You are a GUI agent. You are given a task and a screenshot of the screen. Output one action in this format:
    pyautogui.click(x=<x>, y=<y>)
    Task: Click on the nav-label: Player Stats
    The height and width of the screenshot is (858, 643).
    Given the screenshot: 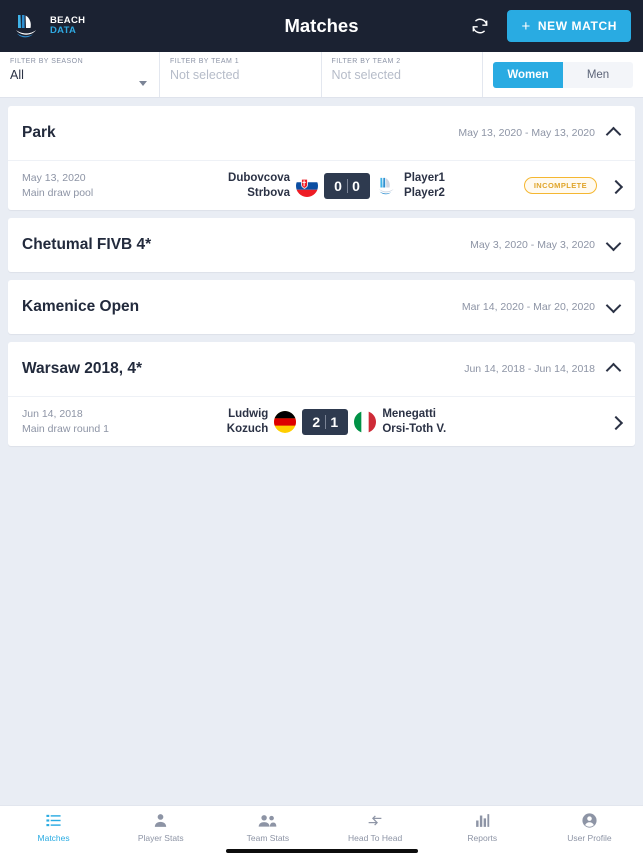 What is the action you would take?
    pyautogui.click(x=160, y=838)
    